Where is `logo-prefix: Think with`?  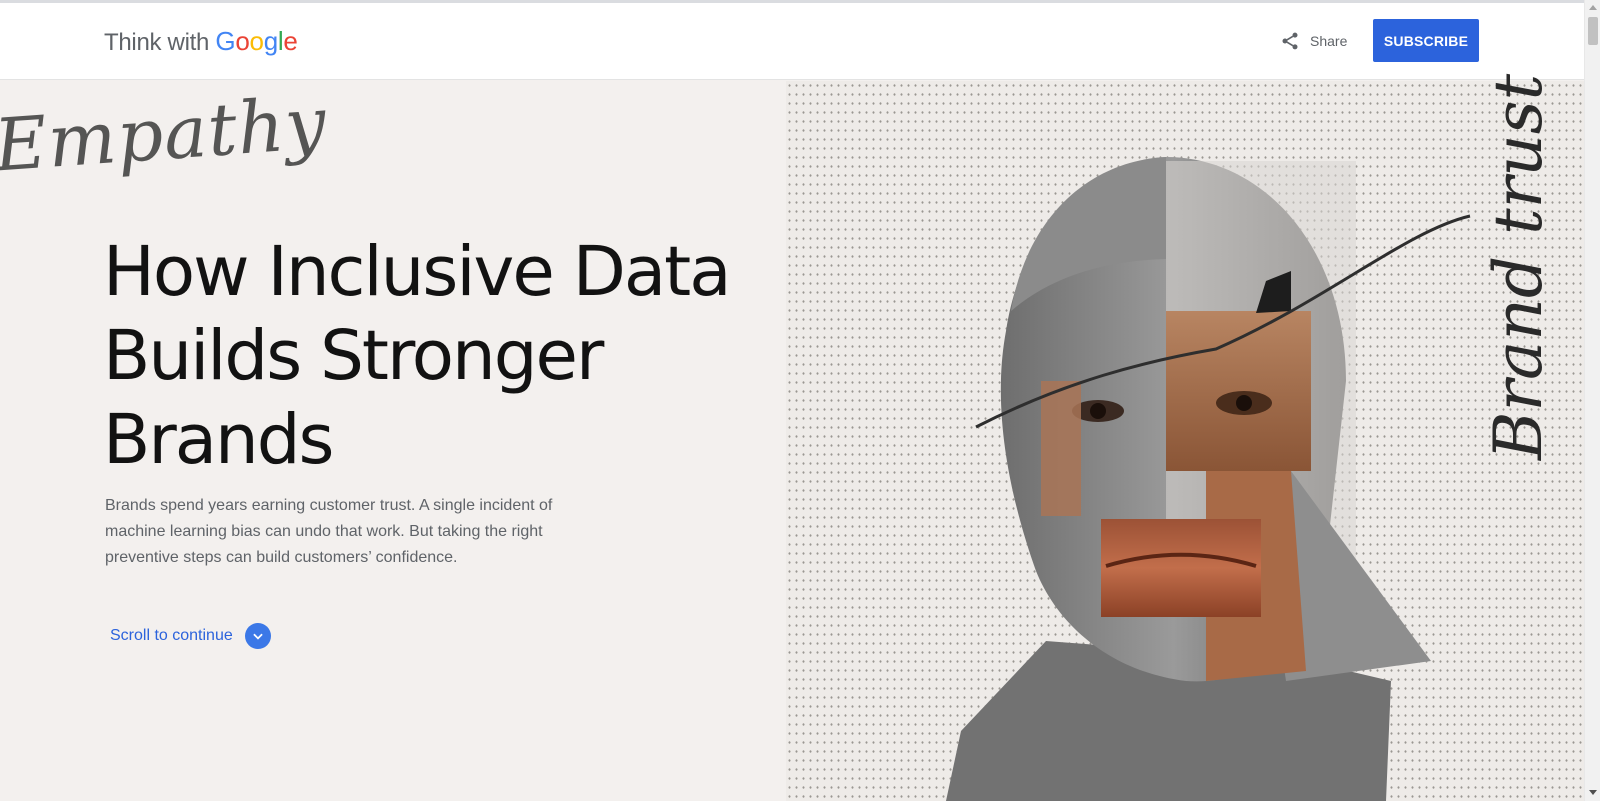 logo-prefix: Think with is located at coordinates (160, 42).